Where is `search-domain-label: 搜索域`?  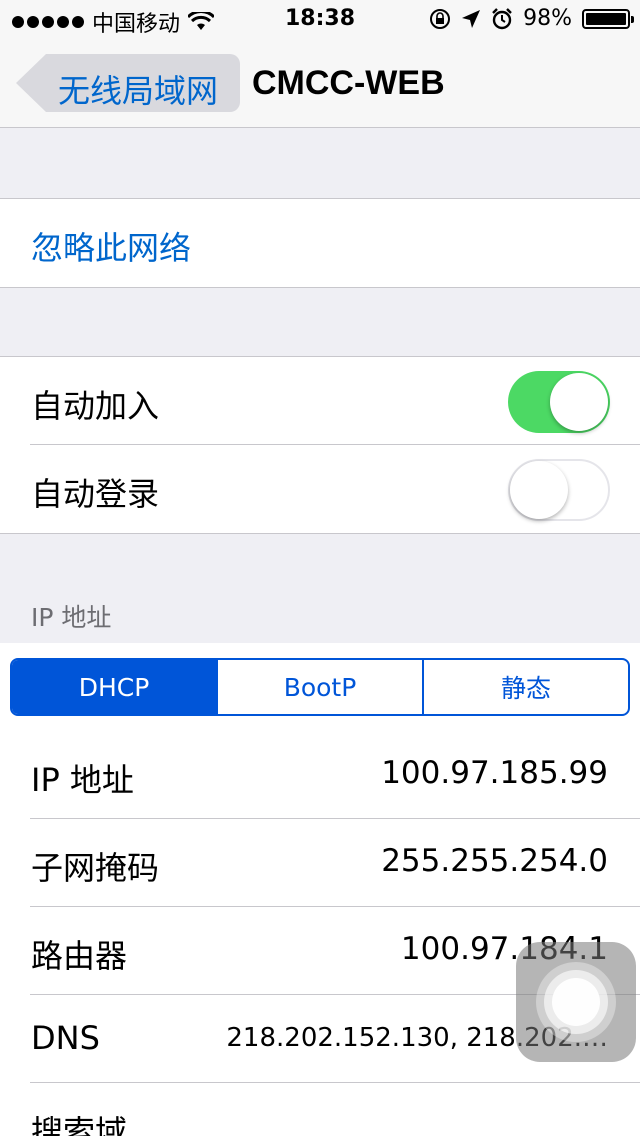 search-domain-label: 搜索域 is located at coordinates (79, 1124).